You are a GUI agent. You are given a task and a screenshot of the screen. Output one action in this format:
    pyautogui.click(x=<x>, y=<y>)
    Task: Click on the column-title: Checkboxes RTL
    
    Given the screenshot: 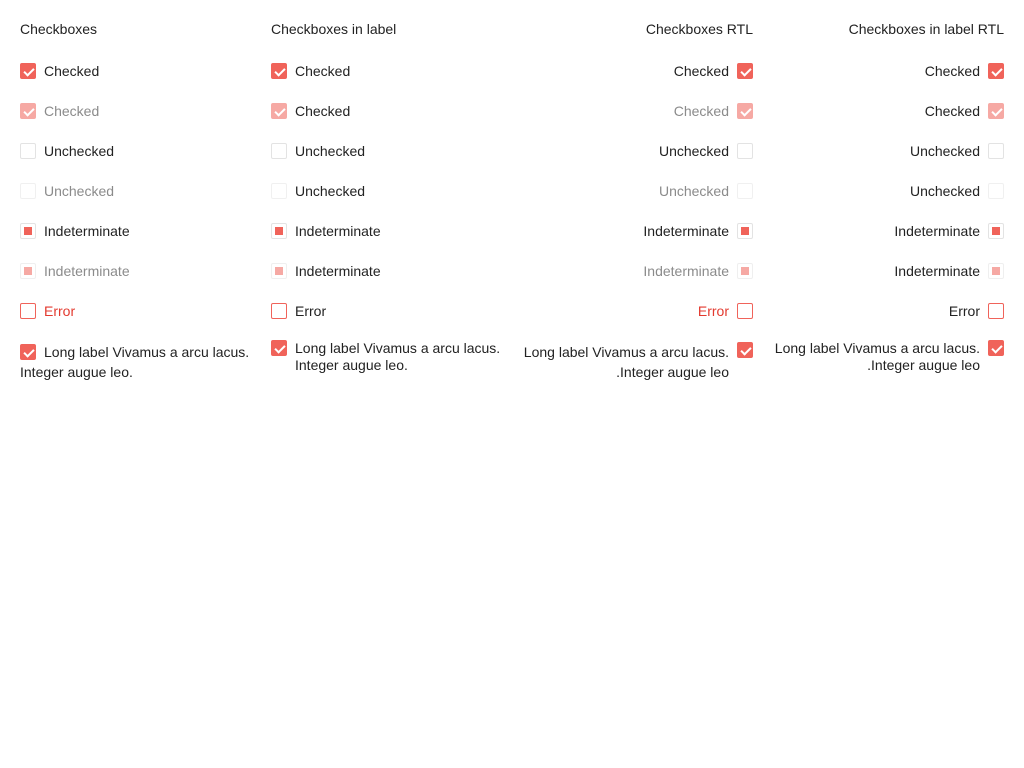 What is the action you would take?
    pyautogui.click(x=699, y=29)
    